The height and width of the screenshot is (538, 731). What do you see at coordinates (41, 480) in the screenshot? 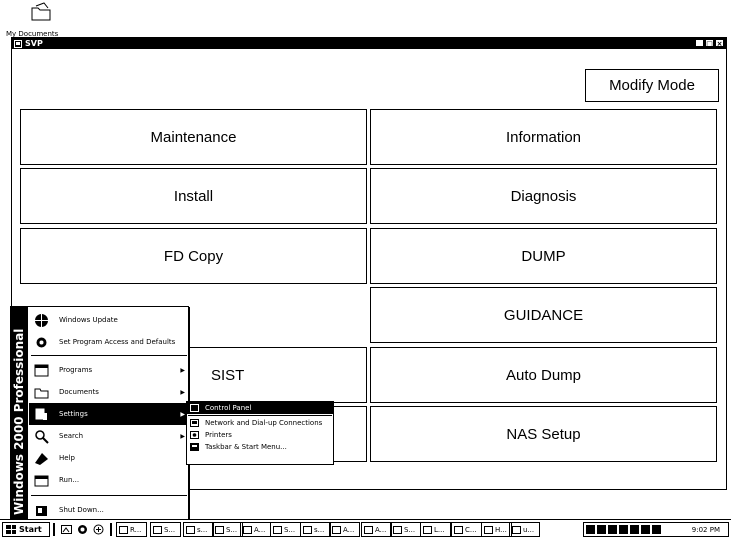
I see `run-icon` at bounding box center [41, 480].